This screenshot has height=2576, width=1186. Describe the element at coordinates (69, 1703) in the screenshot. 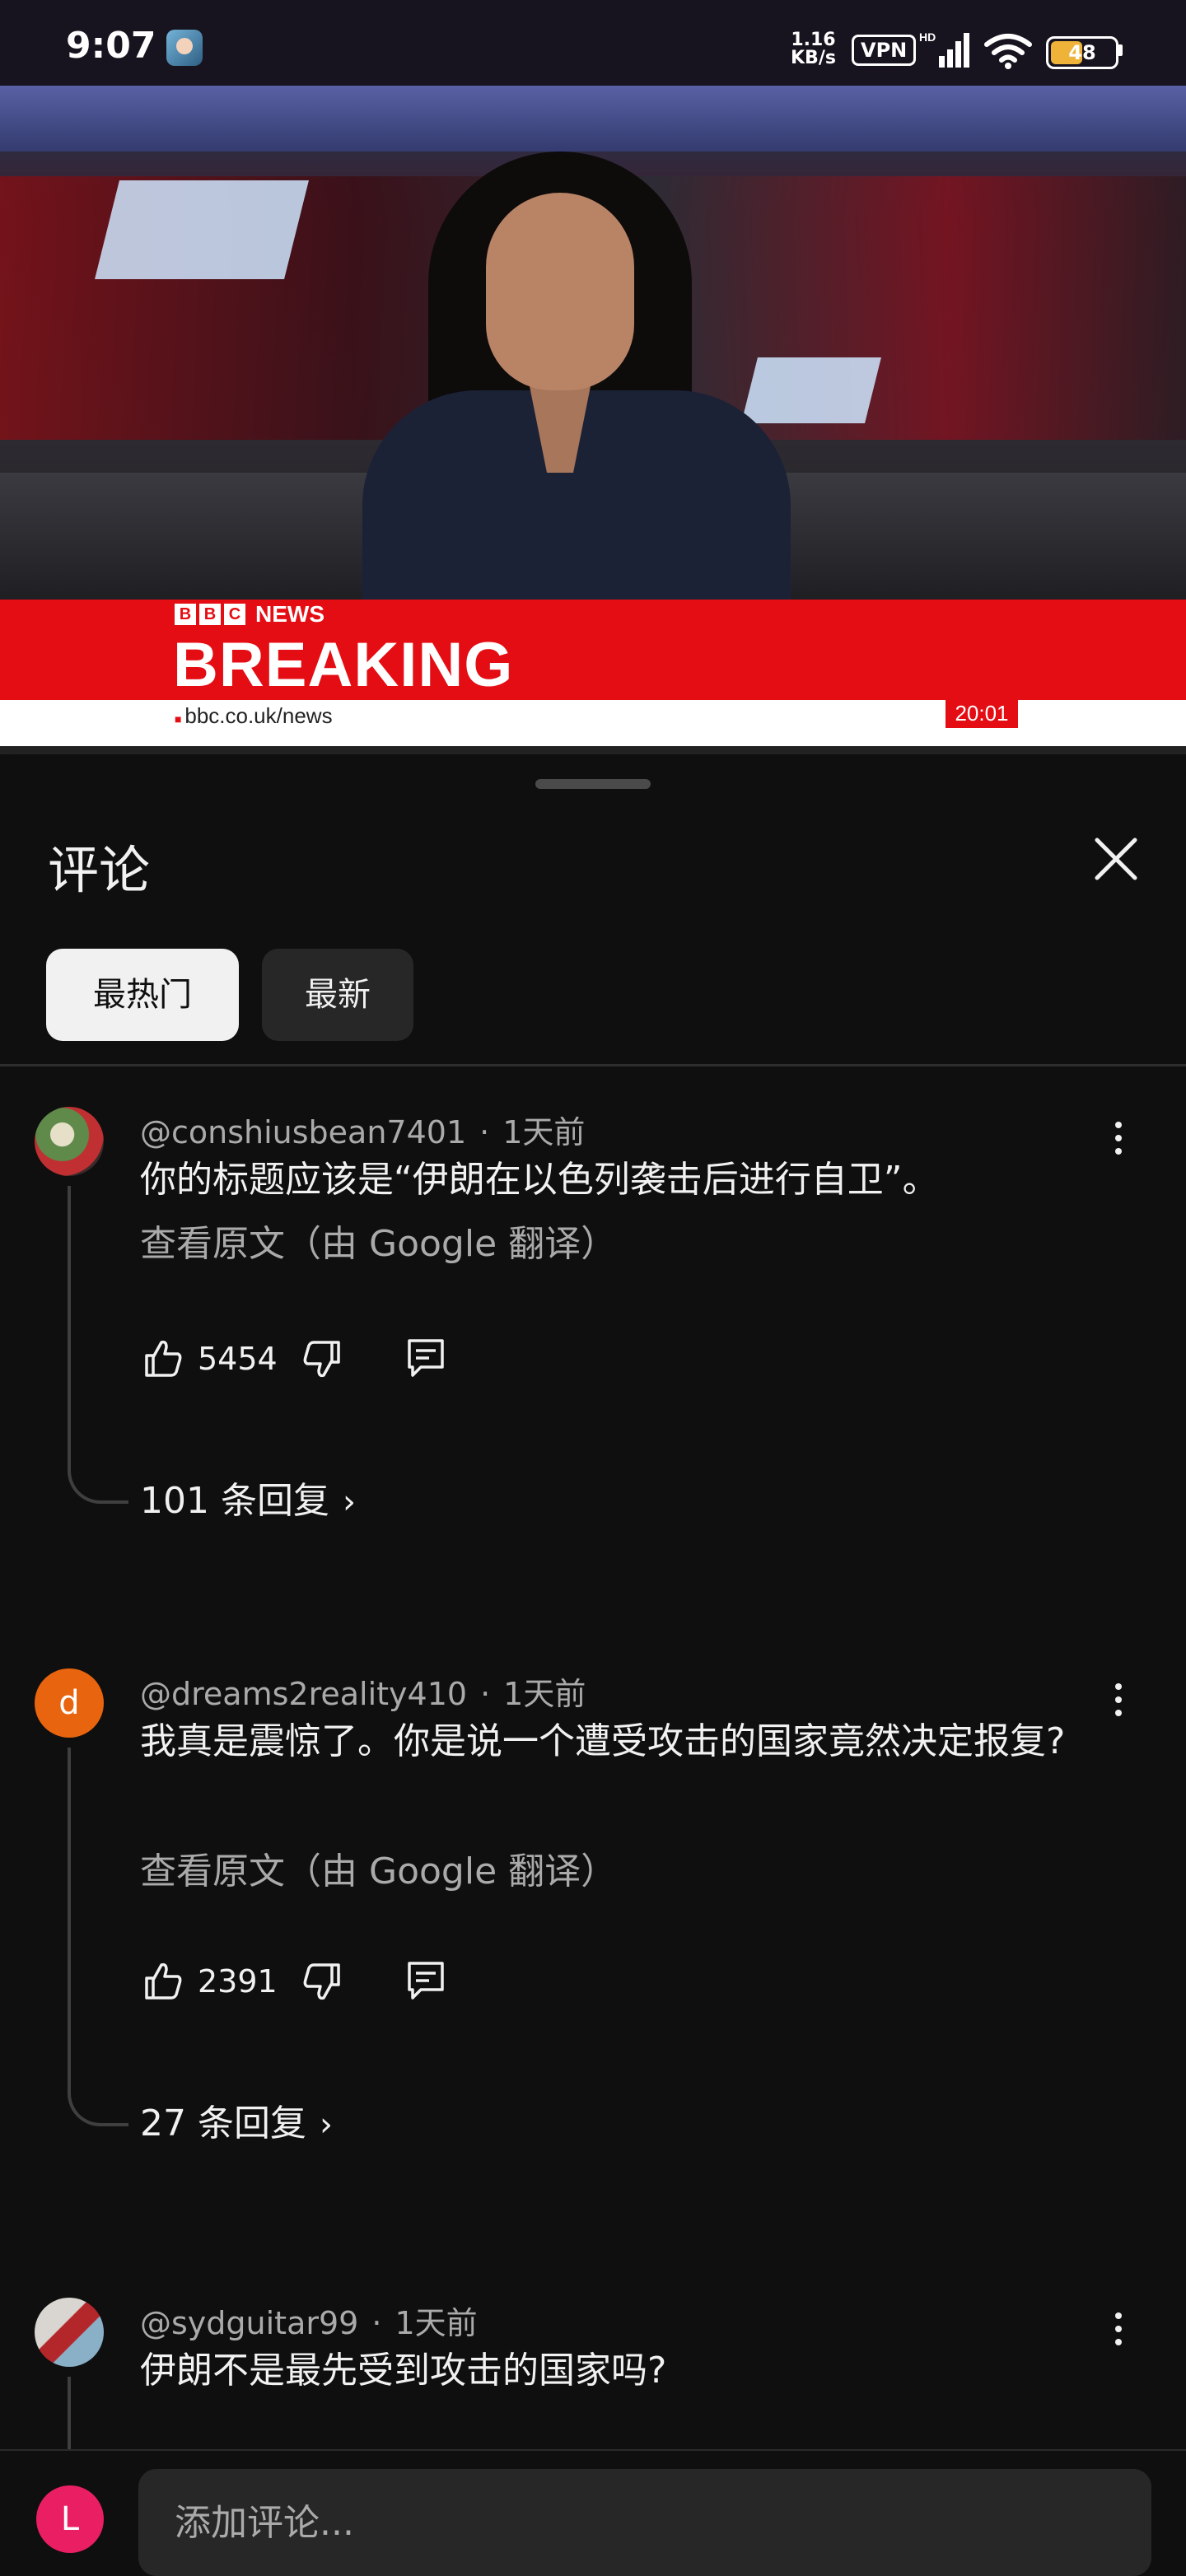

I see `avatar: d` at that location.